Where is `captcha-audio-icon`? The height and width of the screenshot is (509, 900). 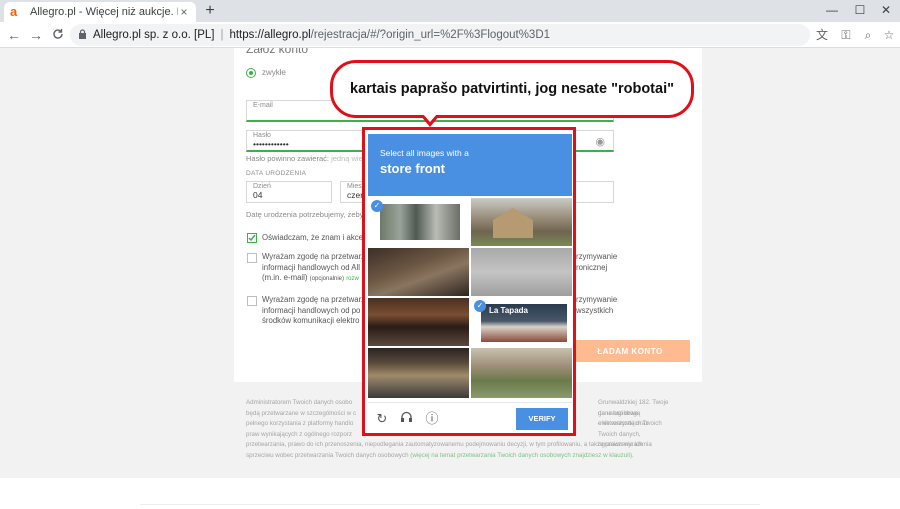 captcha-audio-icon is located at coordinates (406, 419).